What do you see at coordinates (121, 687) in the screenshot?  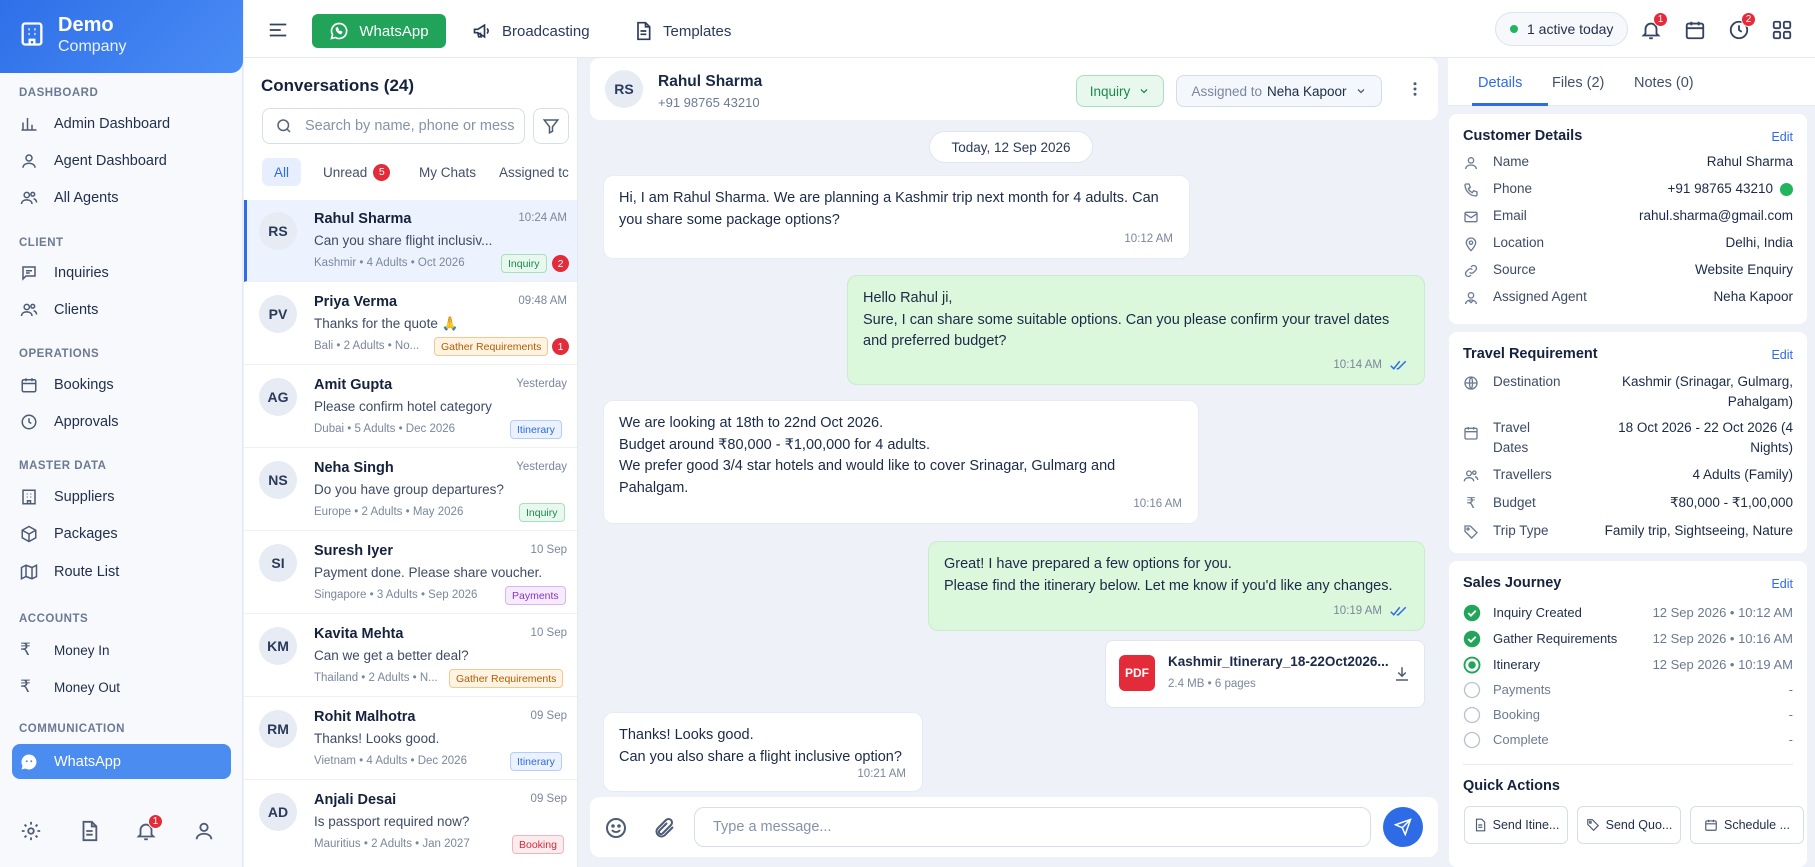 I see `sidebar-item-money-out: ₹ Money Out` at bounding box center [121, 687].